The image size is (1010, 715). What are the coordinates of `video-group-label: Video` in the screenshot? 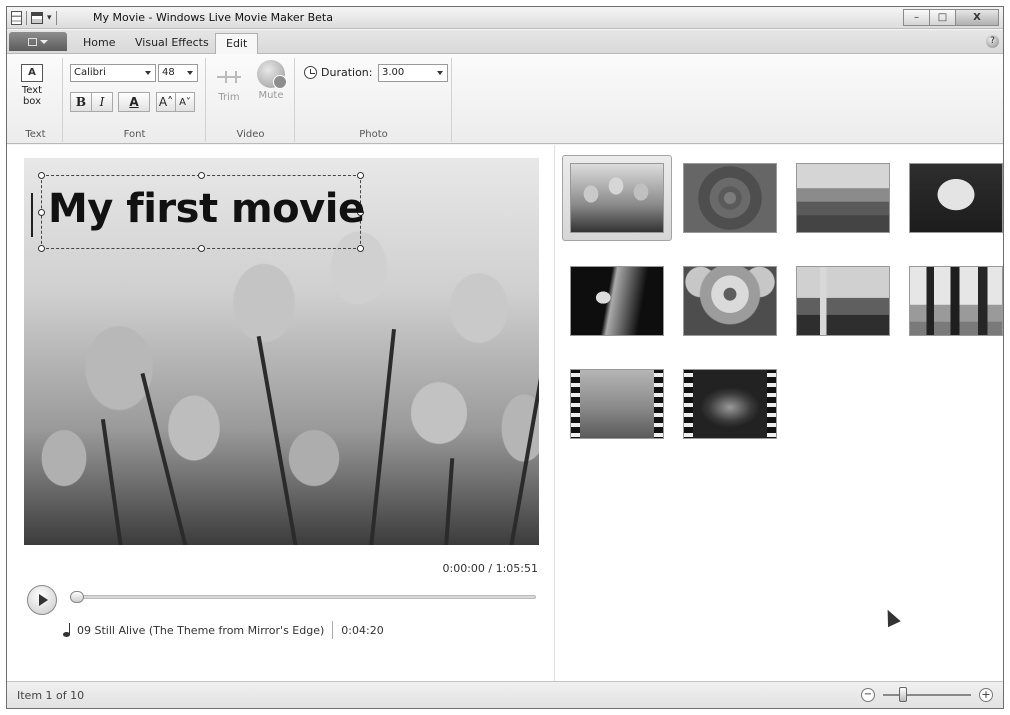 It's located at (250, 134).